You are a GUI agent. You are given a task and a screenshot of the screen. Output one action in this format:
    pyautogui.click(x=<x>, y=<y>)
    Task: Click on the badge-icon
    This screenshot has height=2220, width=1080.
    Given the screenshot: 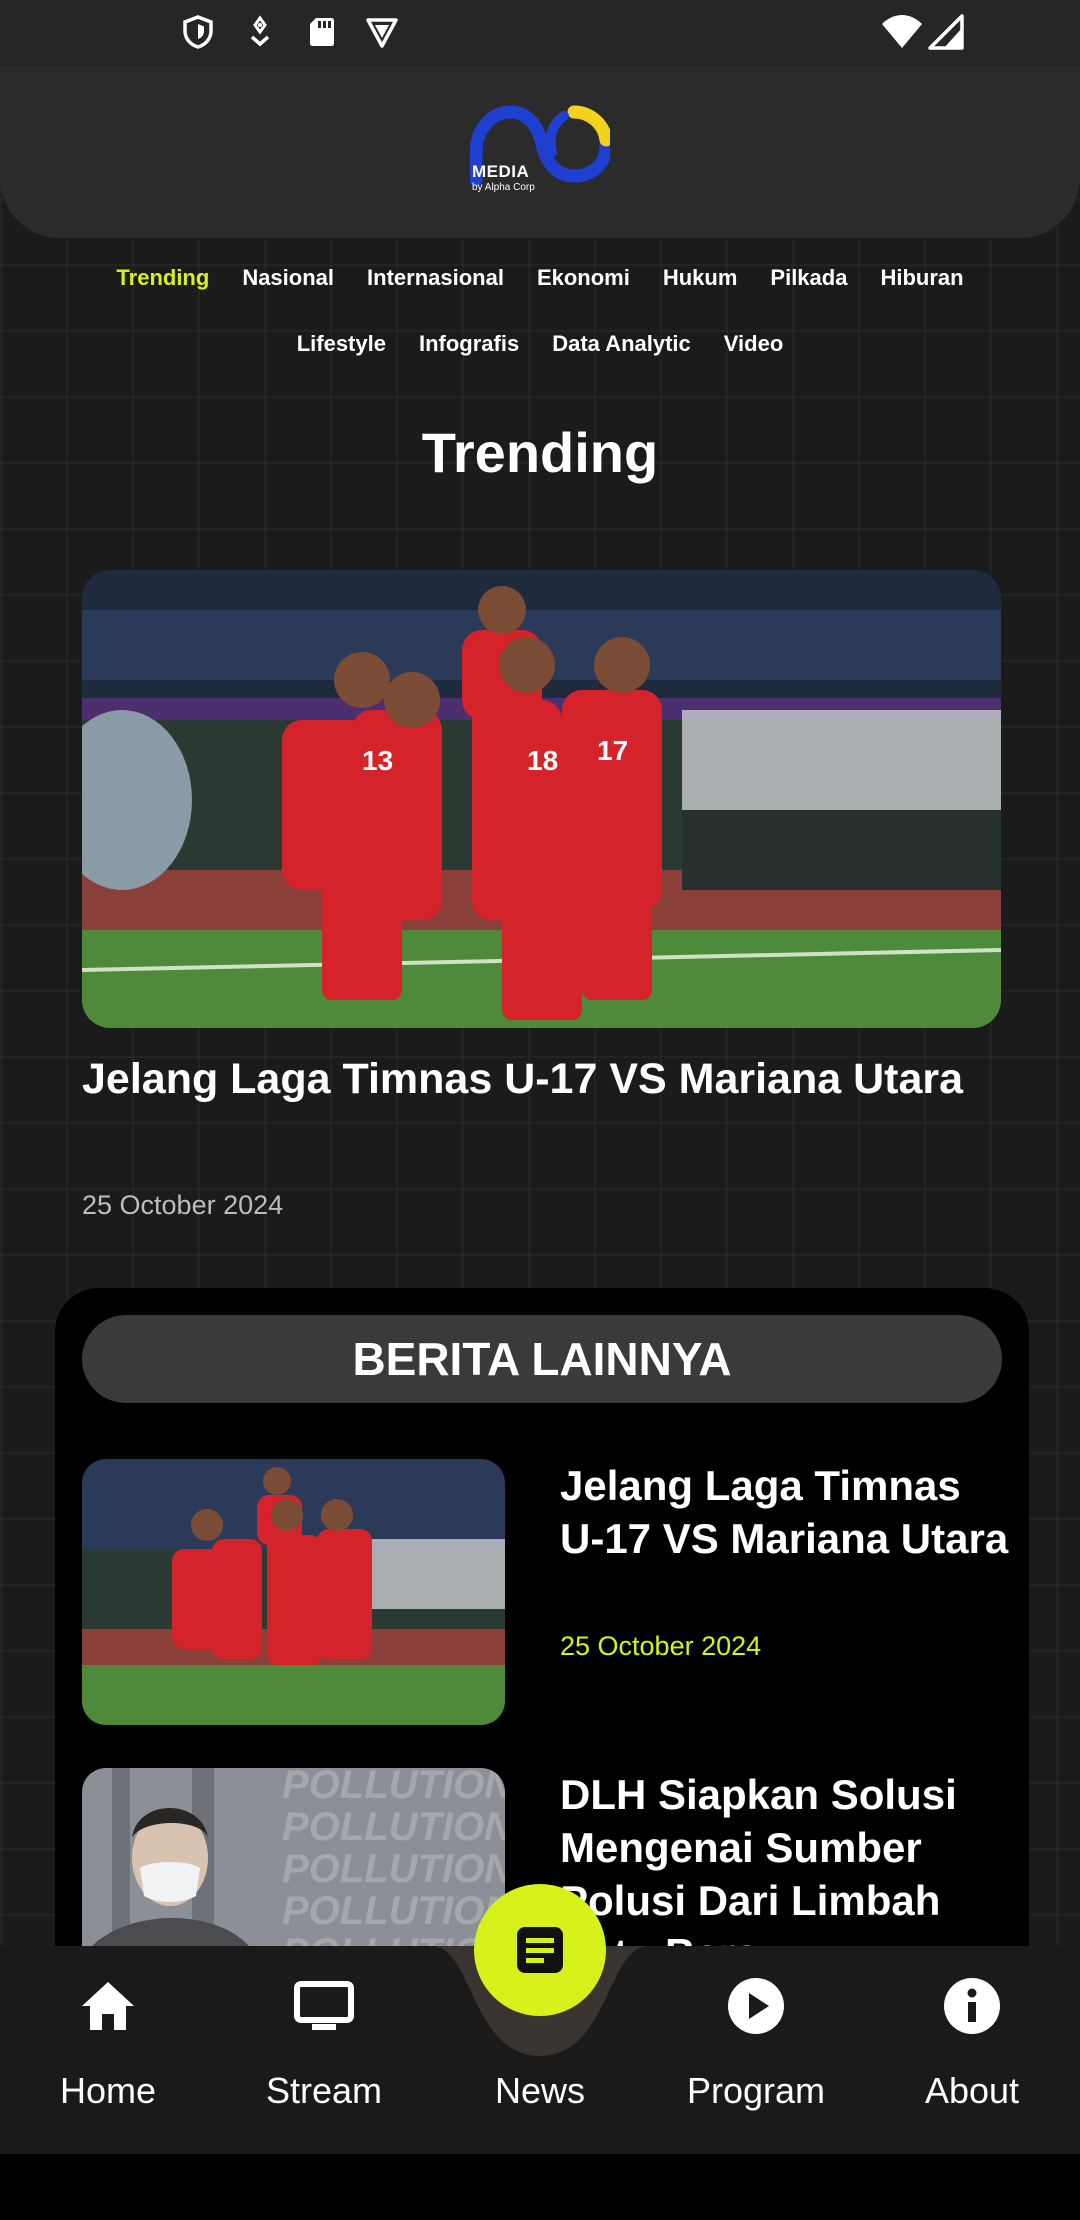 What is the action you would take?
    pyautogui.click(x=382, y=32)
    